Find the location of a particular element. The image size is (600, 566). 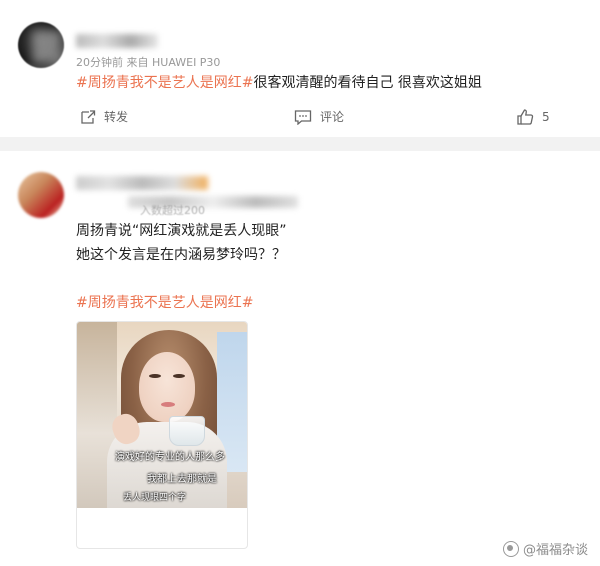

post-meta: 20分钟前 来自 HUAWEI P30 is located at coordinates (148, 62).